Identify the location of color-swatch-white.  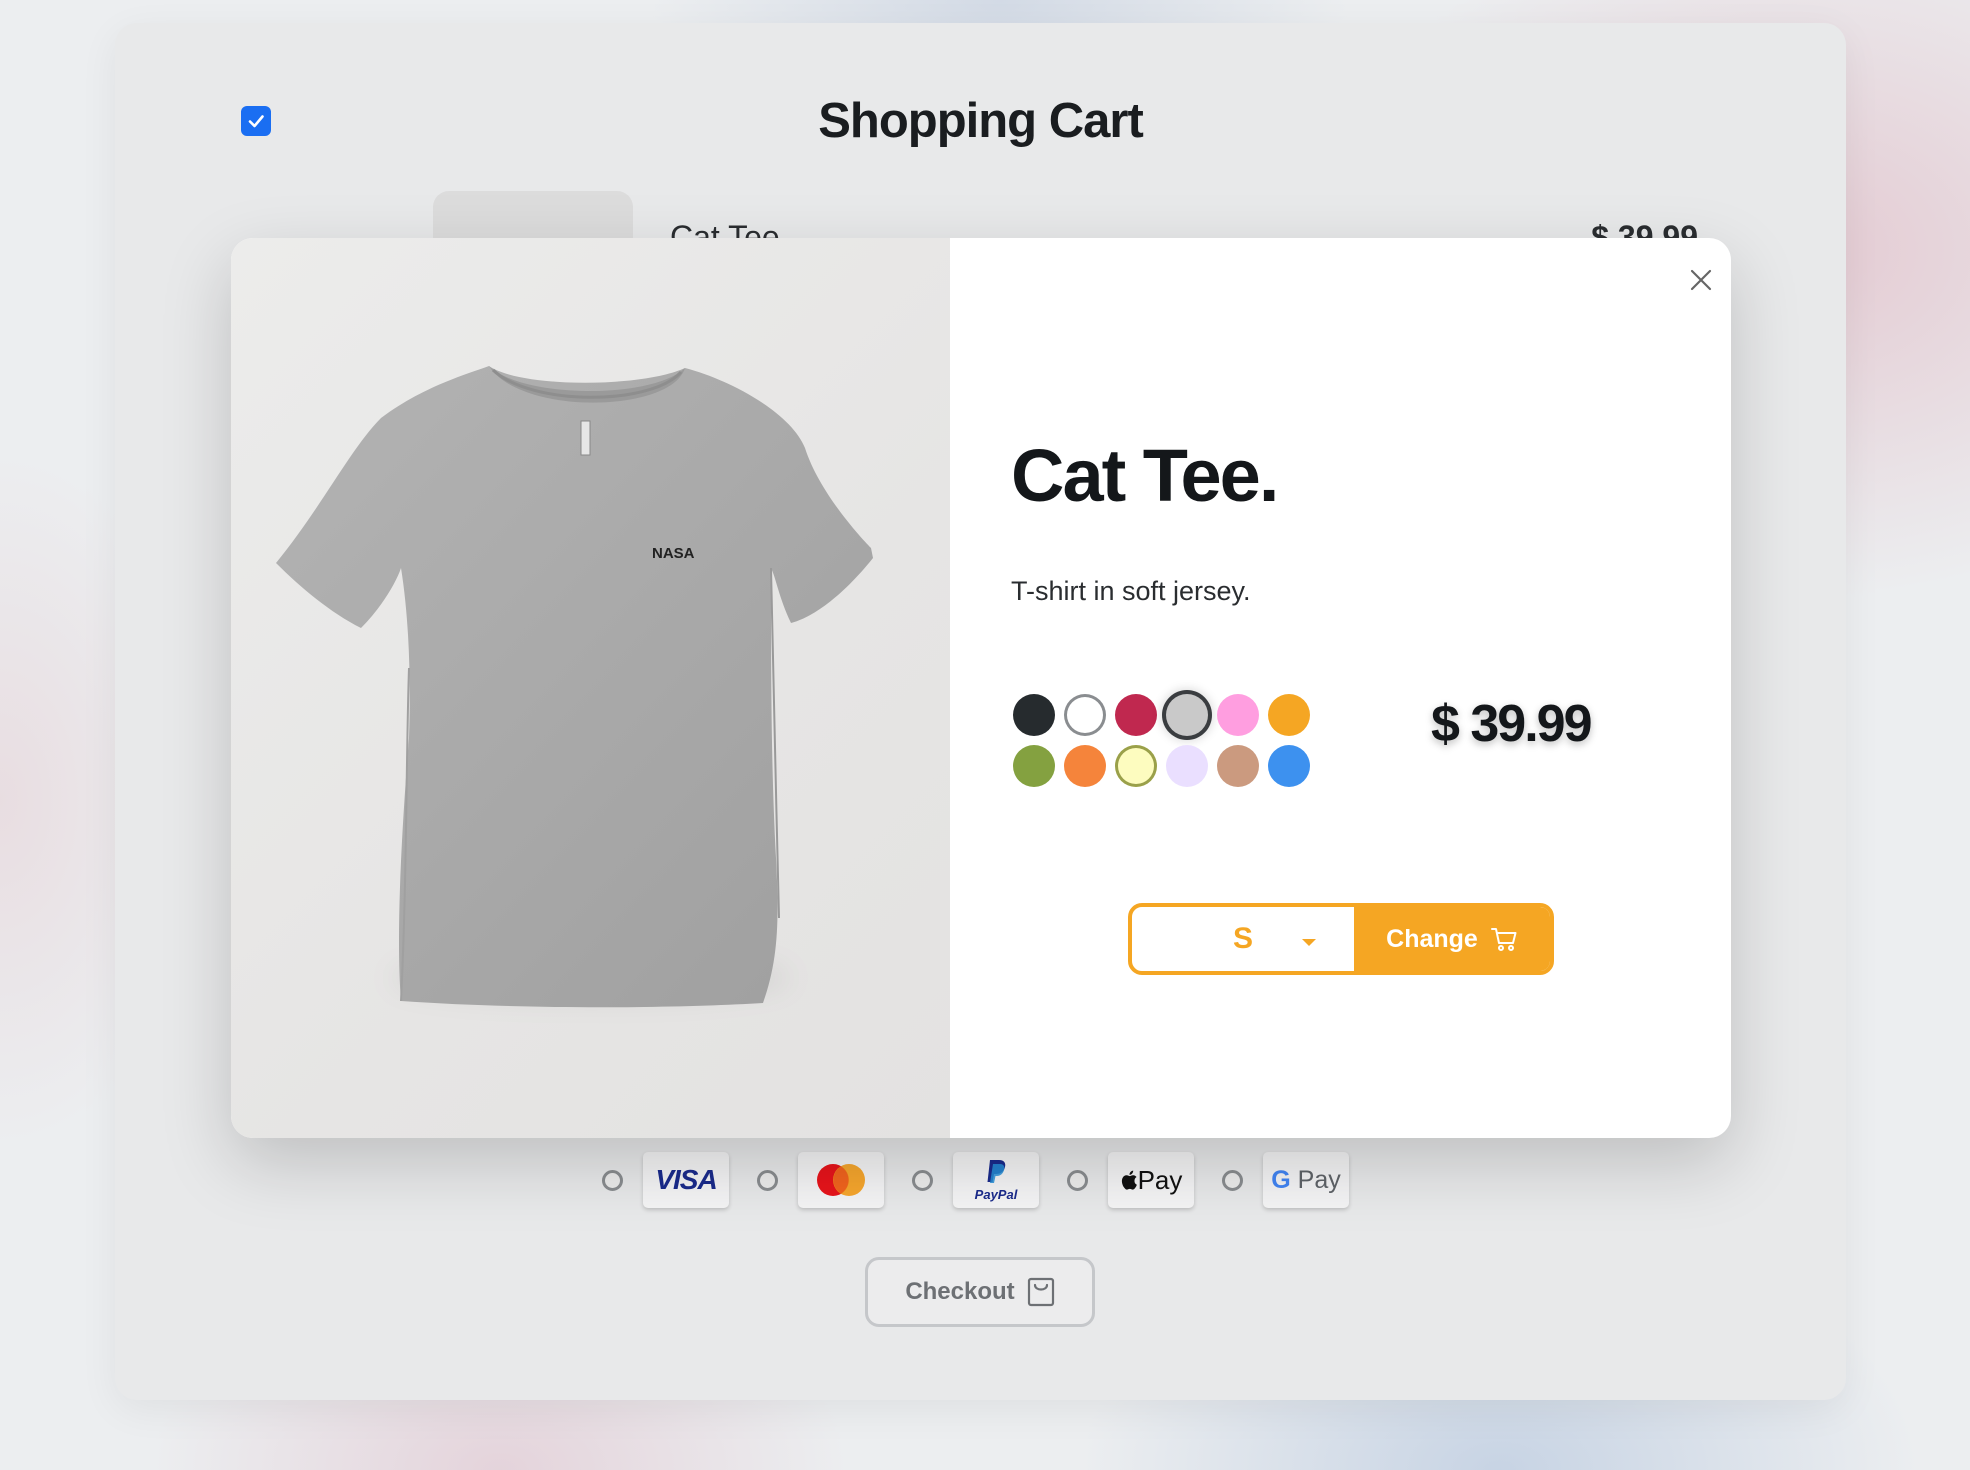
(1085, 715).